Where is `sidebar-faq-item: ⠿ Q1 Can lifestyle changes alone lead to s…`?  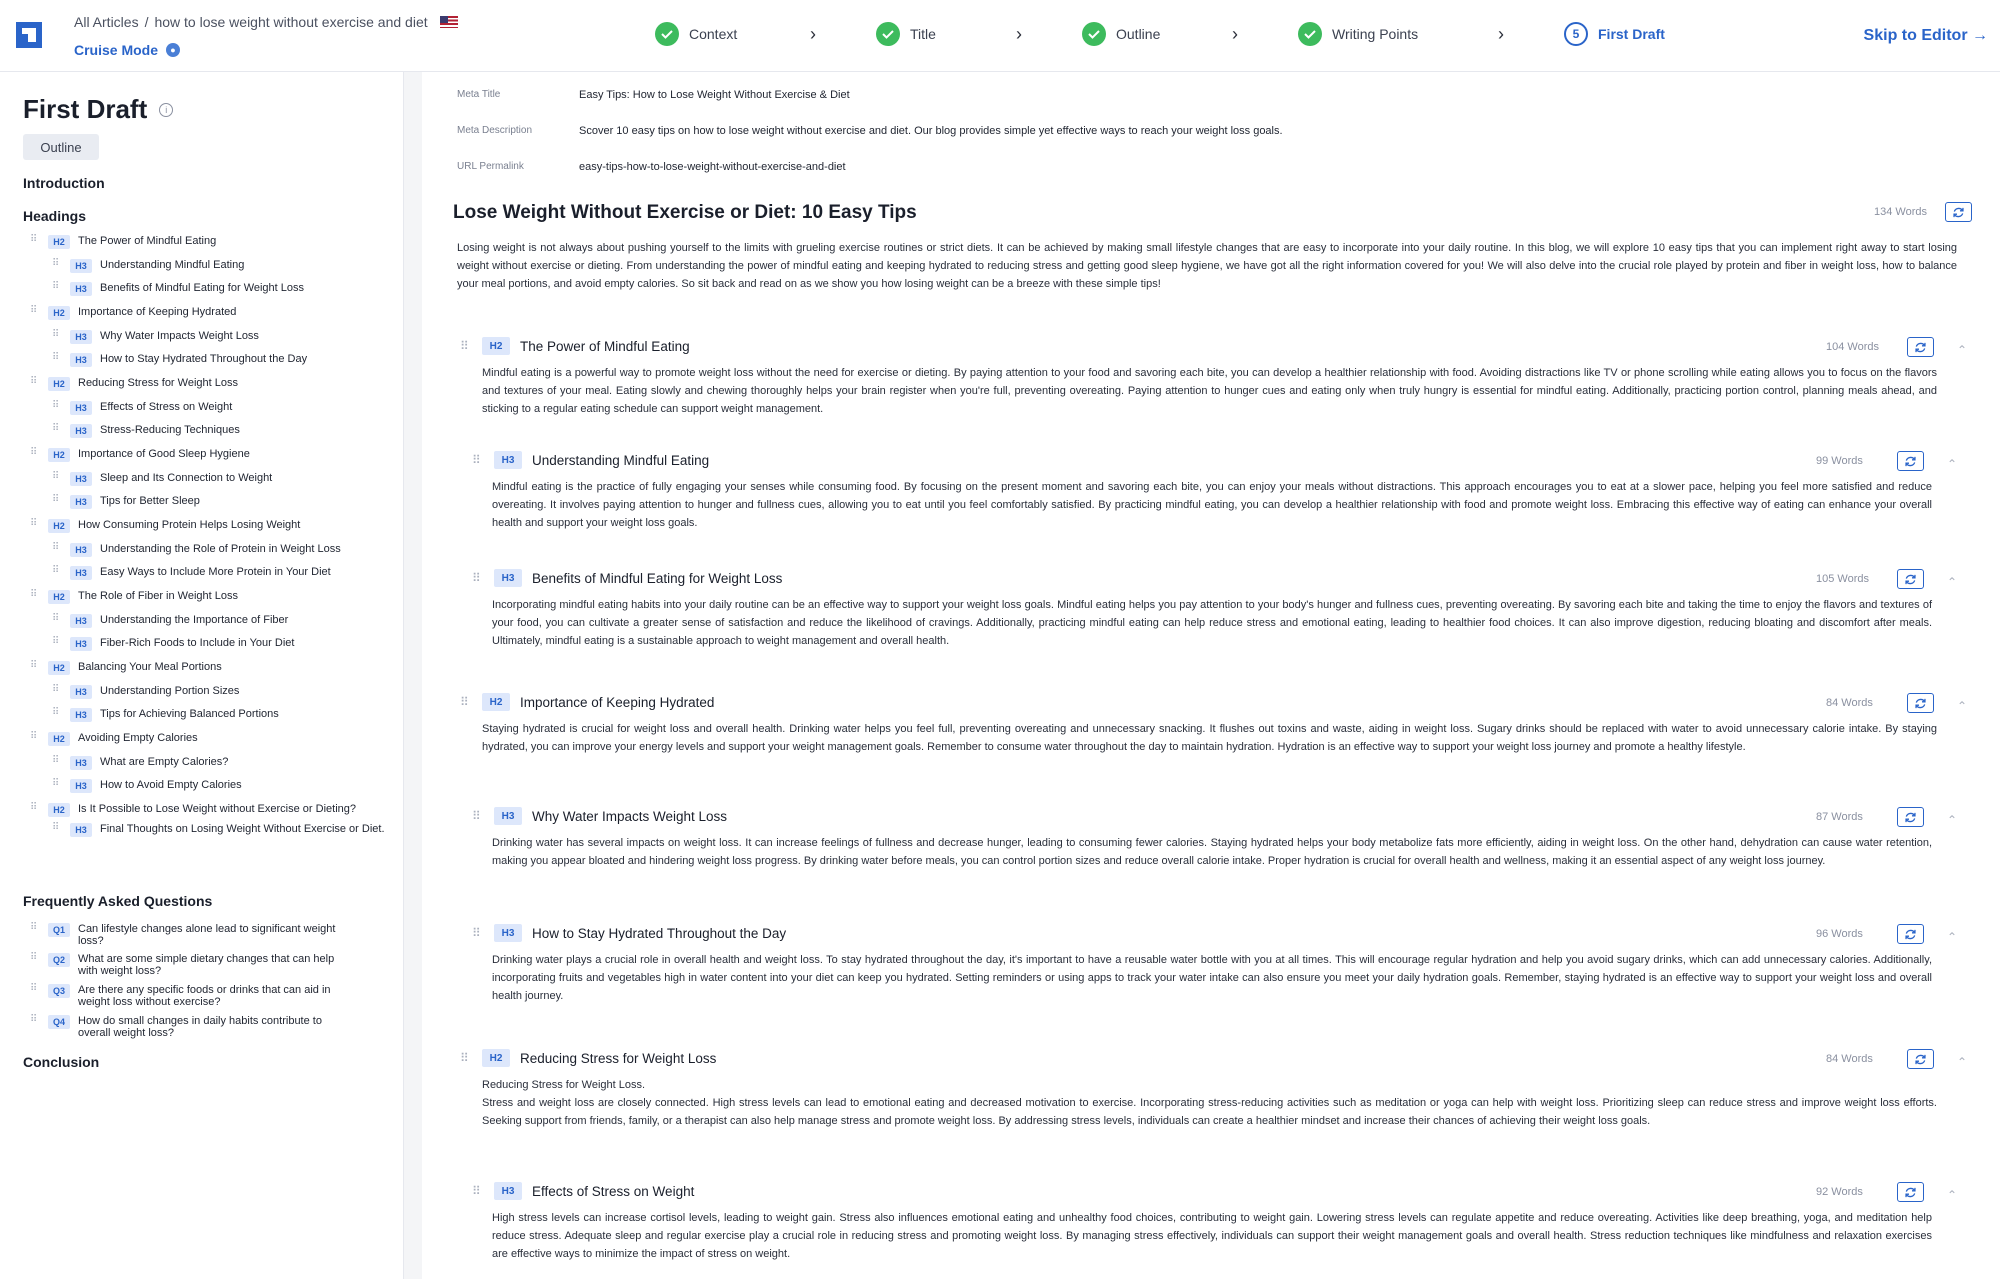 sidebar-faq-item: ⠿ Q1 Can lifestyle changes alone lead to s… is located at coordinates (200, 935).